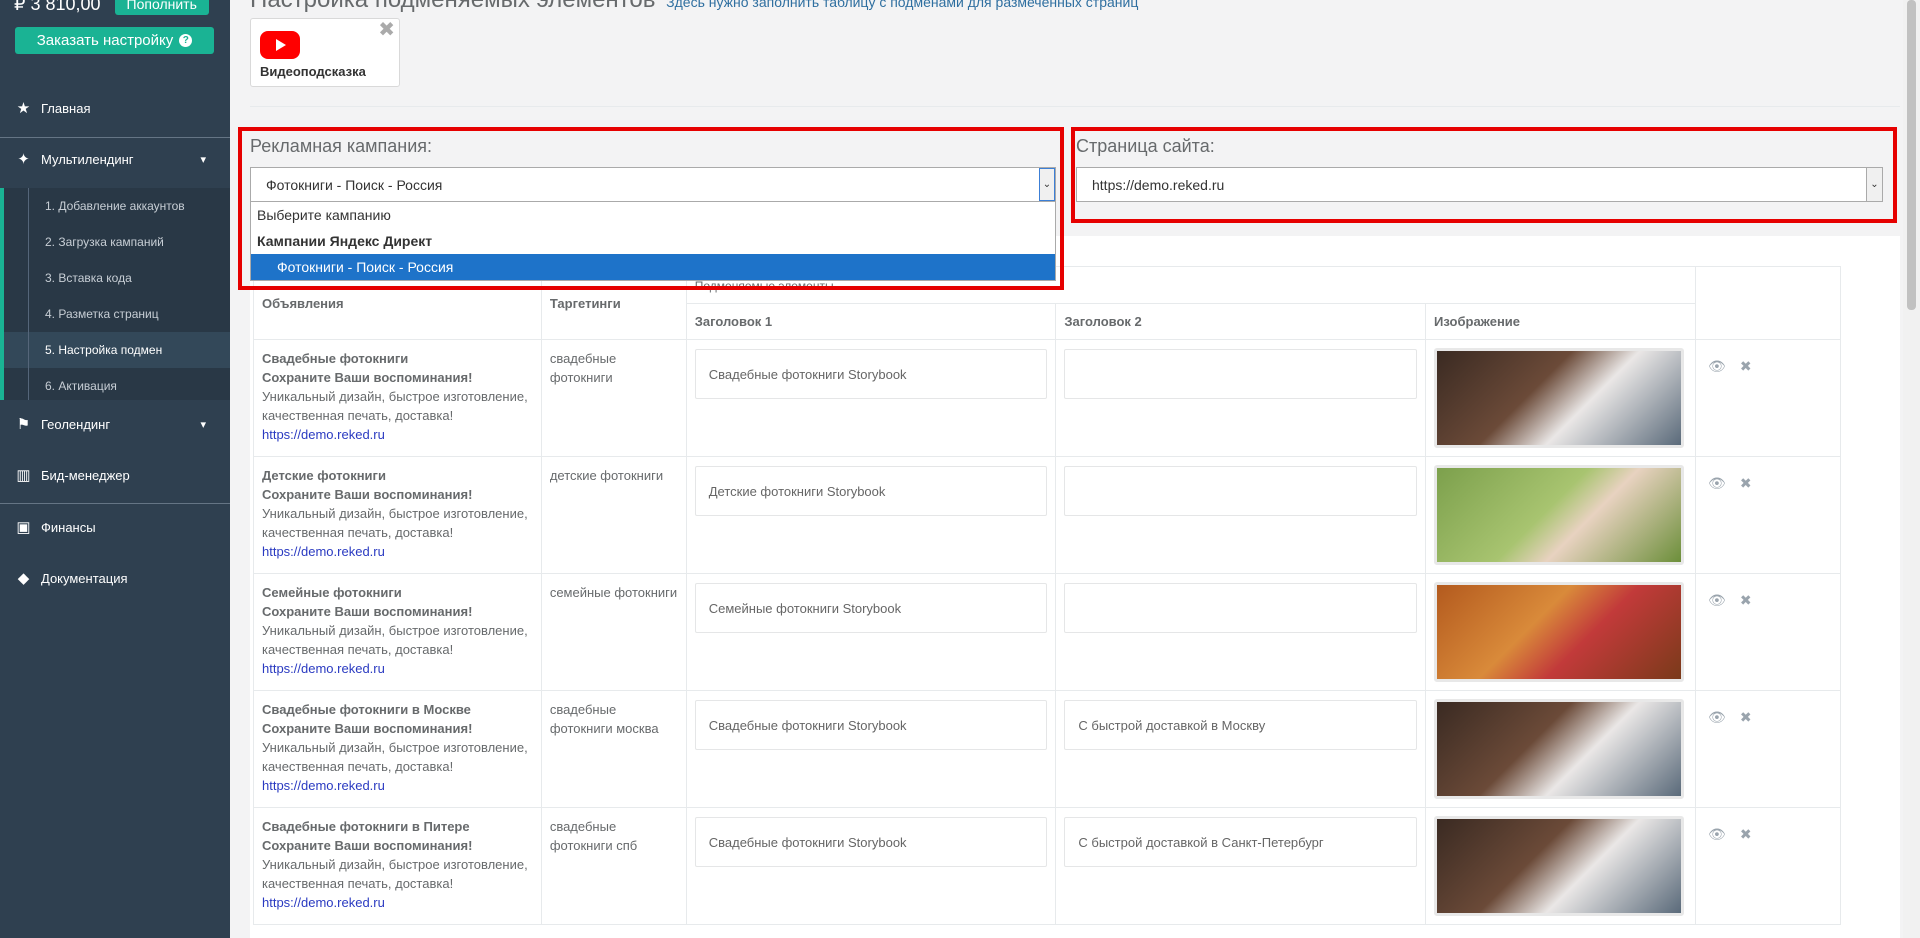 This screenshot has height=938, width=1920. What do you see at coordinates (115, 424) in the screenshot?
I see `nav-geolanding: ⚑ Геолендинг ▾` at bounding box center [115, 424].